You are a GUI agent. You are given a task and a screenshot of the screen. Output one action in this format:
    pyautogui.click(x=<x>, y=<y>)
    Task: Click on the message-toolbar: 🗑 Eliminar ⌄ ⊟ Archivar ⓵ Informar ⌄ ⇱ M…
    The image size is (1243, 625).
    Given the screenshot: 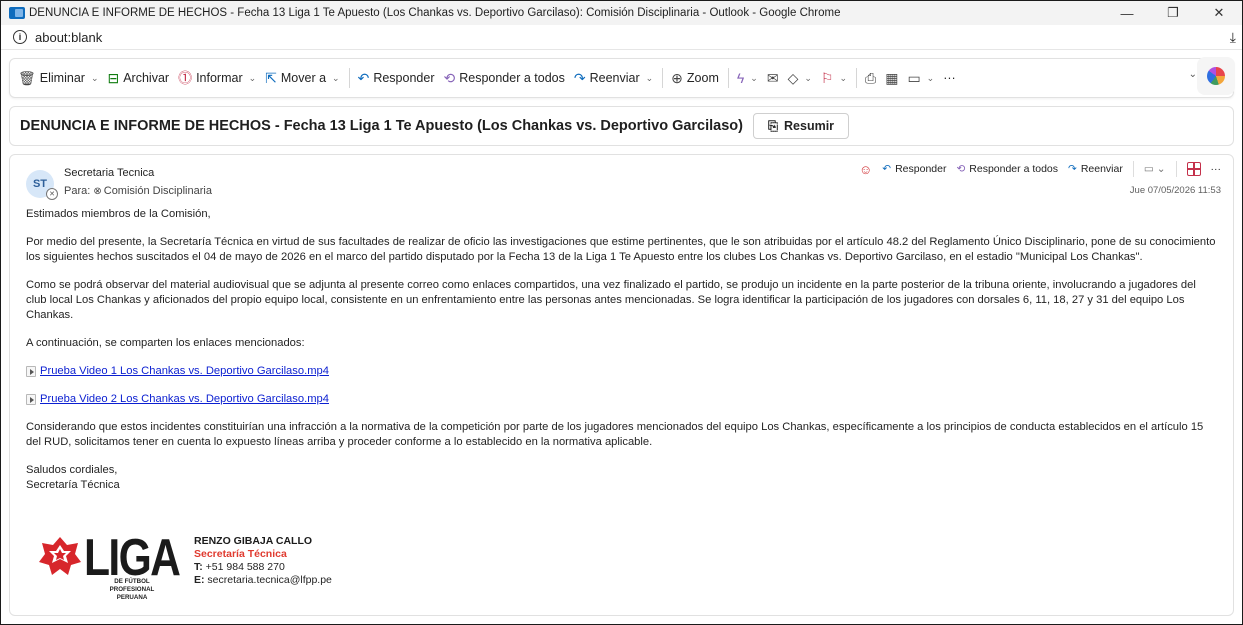 What is the action you would take?
    pyautogui.click(x=622, y=77)
    